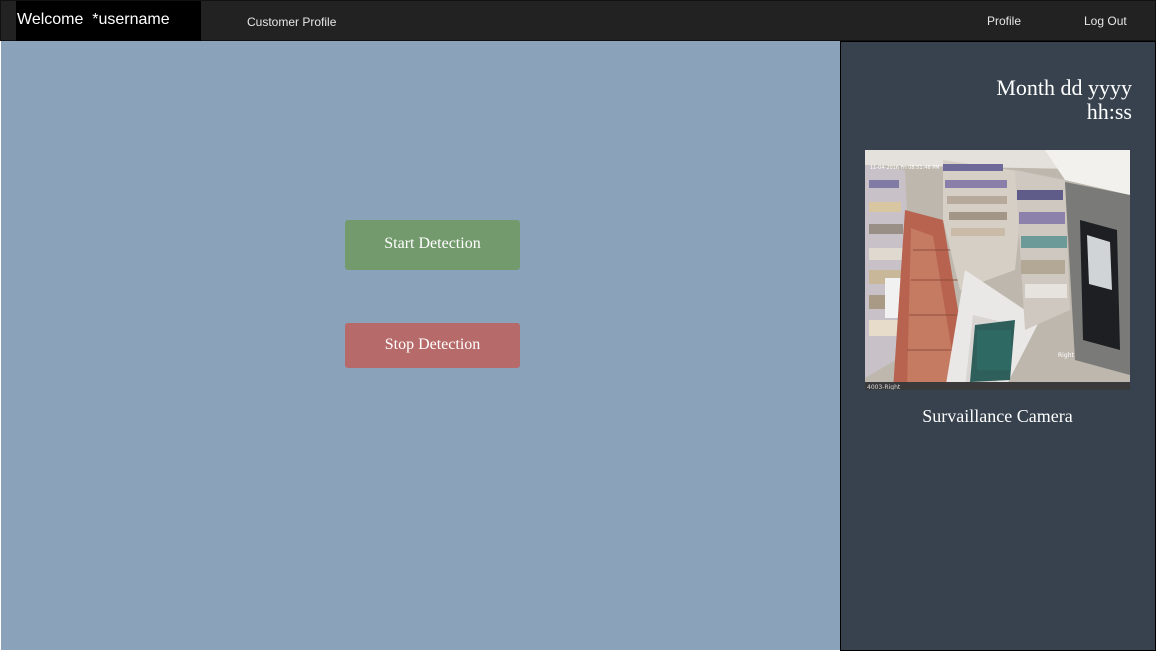 The width and height of the screenshot is (1176, 651). I want to click on camera-overlay-timestamp: 11-04-2016 Fri 08:51:46 PM, so click(905, 168).